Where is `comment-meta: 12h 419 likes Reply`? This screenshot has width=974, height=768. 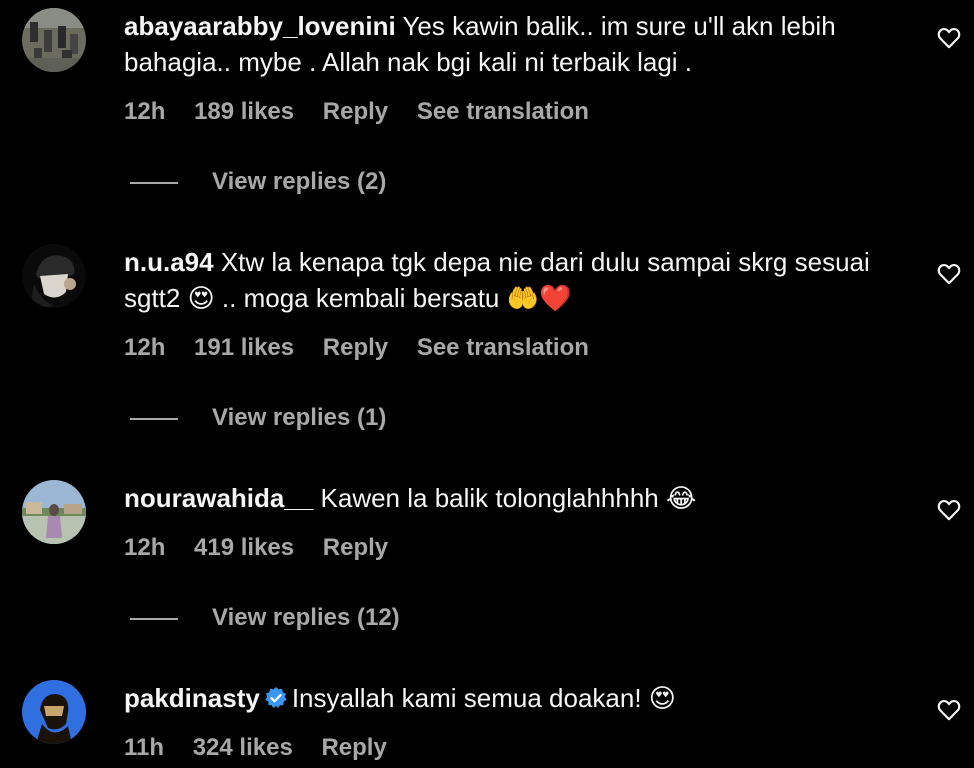 comment-meta: 12h 419 likes Reply is located at coordinates (267, 548).